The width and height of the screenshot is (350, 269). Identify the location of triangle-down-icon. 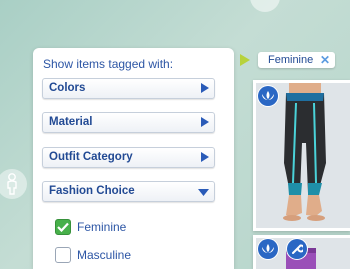
(203, 192).